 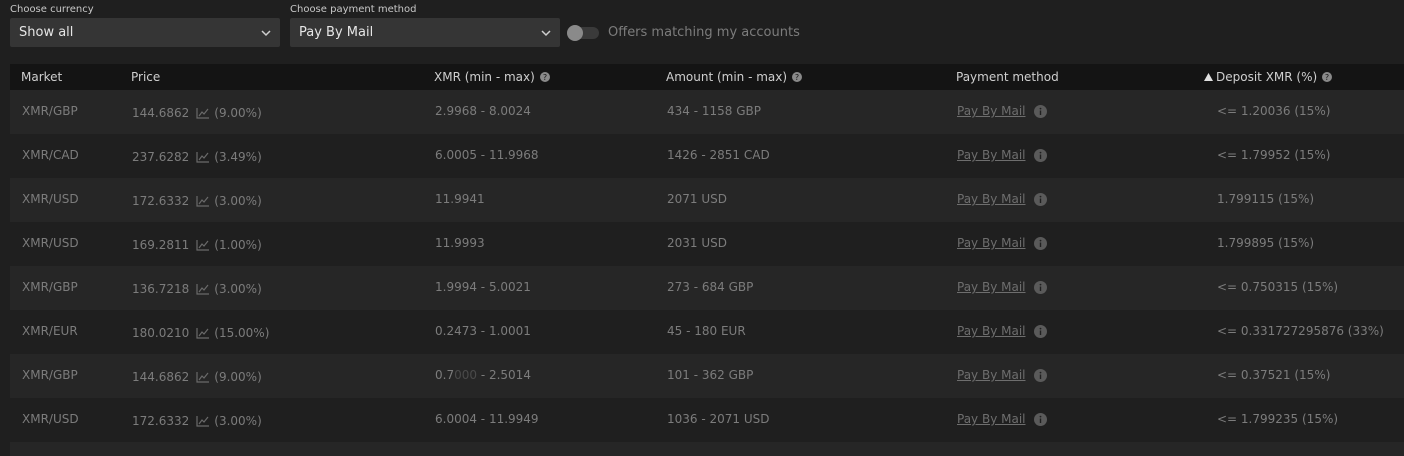 I want to click on header-xmr: XMR (min - max)?, so click(x=492, y=77).